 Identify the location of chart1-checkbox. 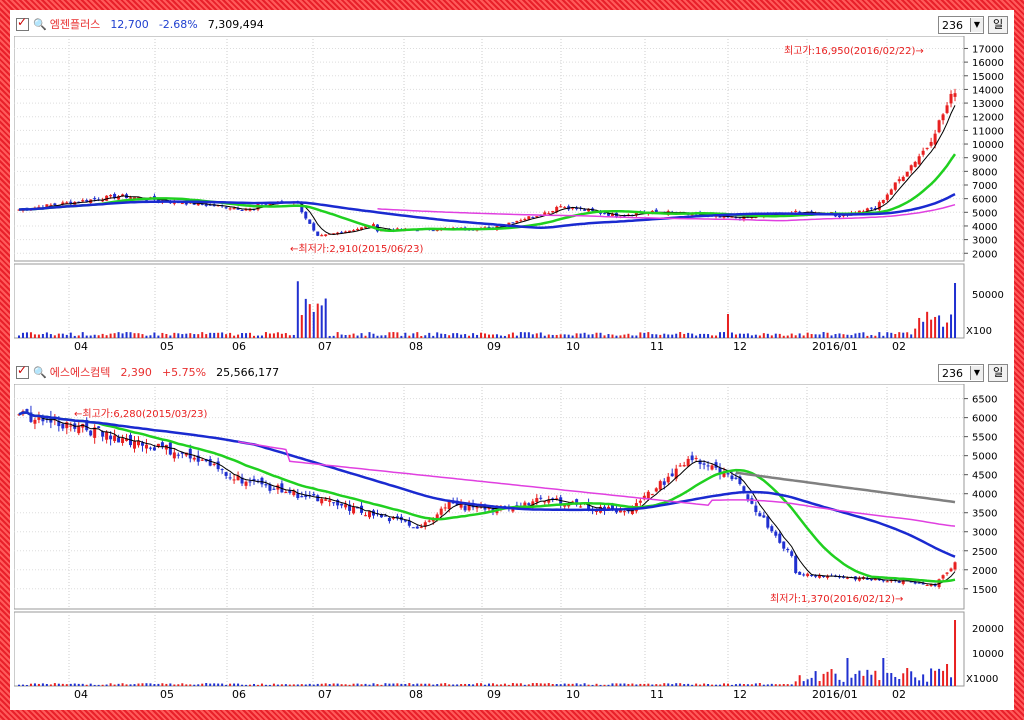
(22, 23).